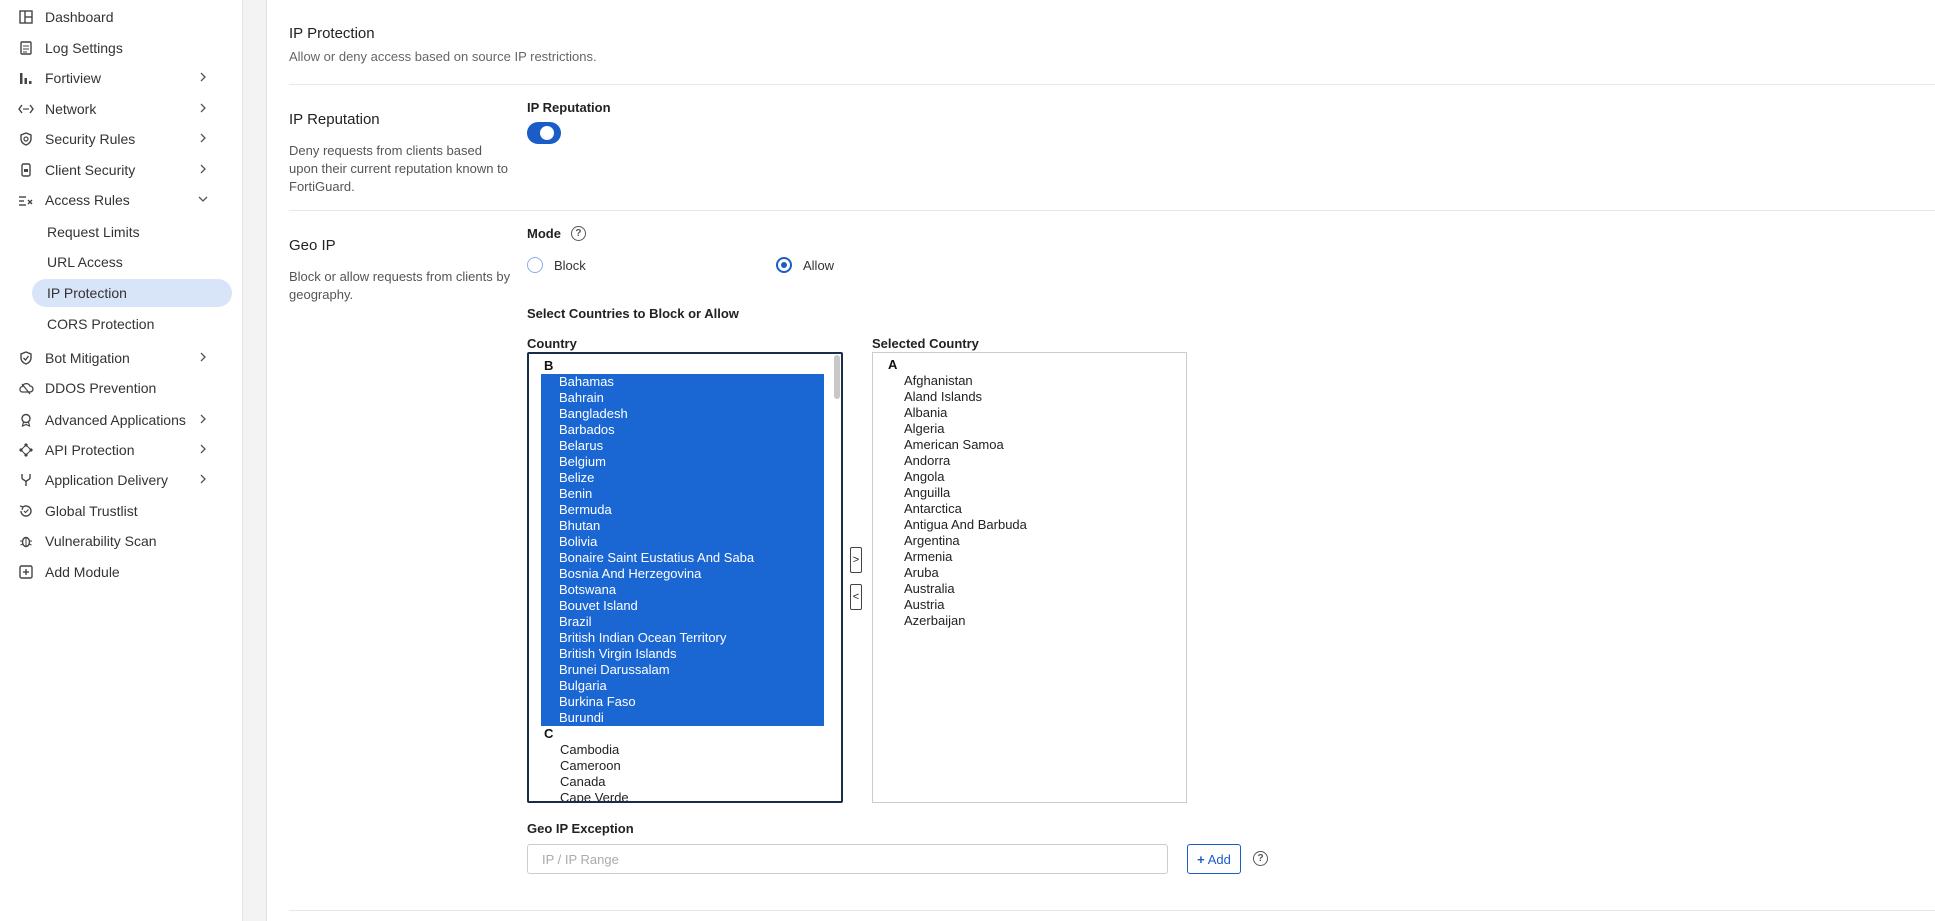 This screenshot has width=1935, height=921. Describe the element at coordinates (682, 670) in the screenshot. I see `list-item: Brunei Darussalam` at that location.